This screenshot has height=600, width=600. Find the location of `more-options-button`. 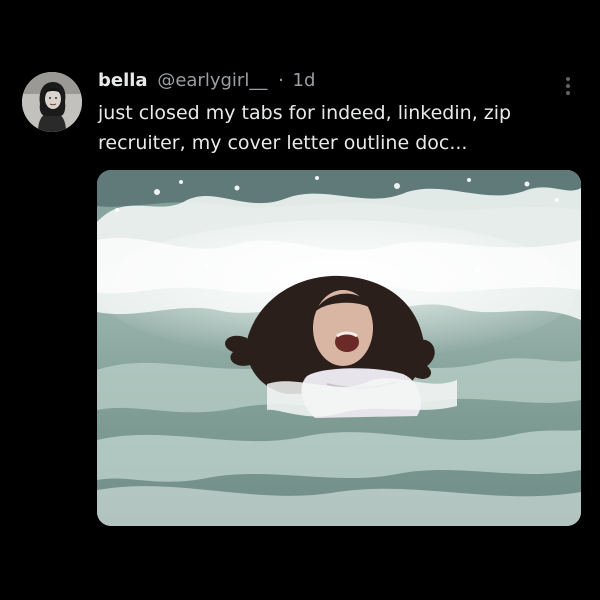

more-options-button is located at coordinates (568, 86).